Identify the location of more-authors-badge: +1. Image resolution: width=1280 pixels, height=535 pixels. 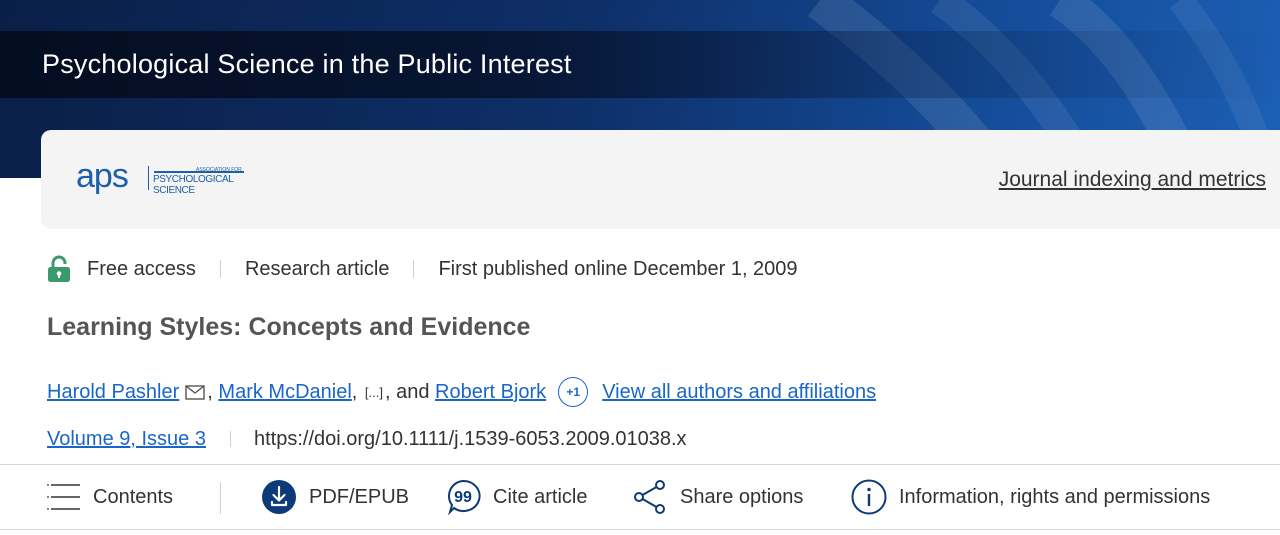
(573, 392).